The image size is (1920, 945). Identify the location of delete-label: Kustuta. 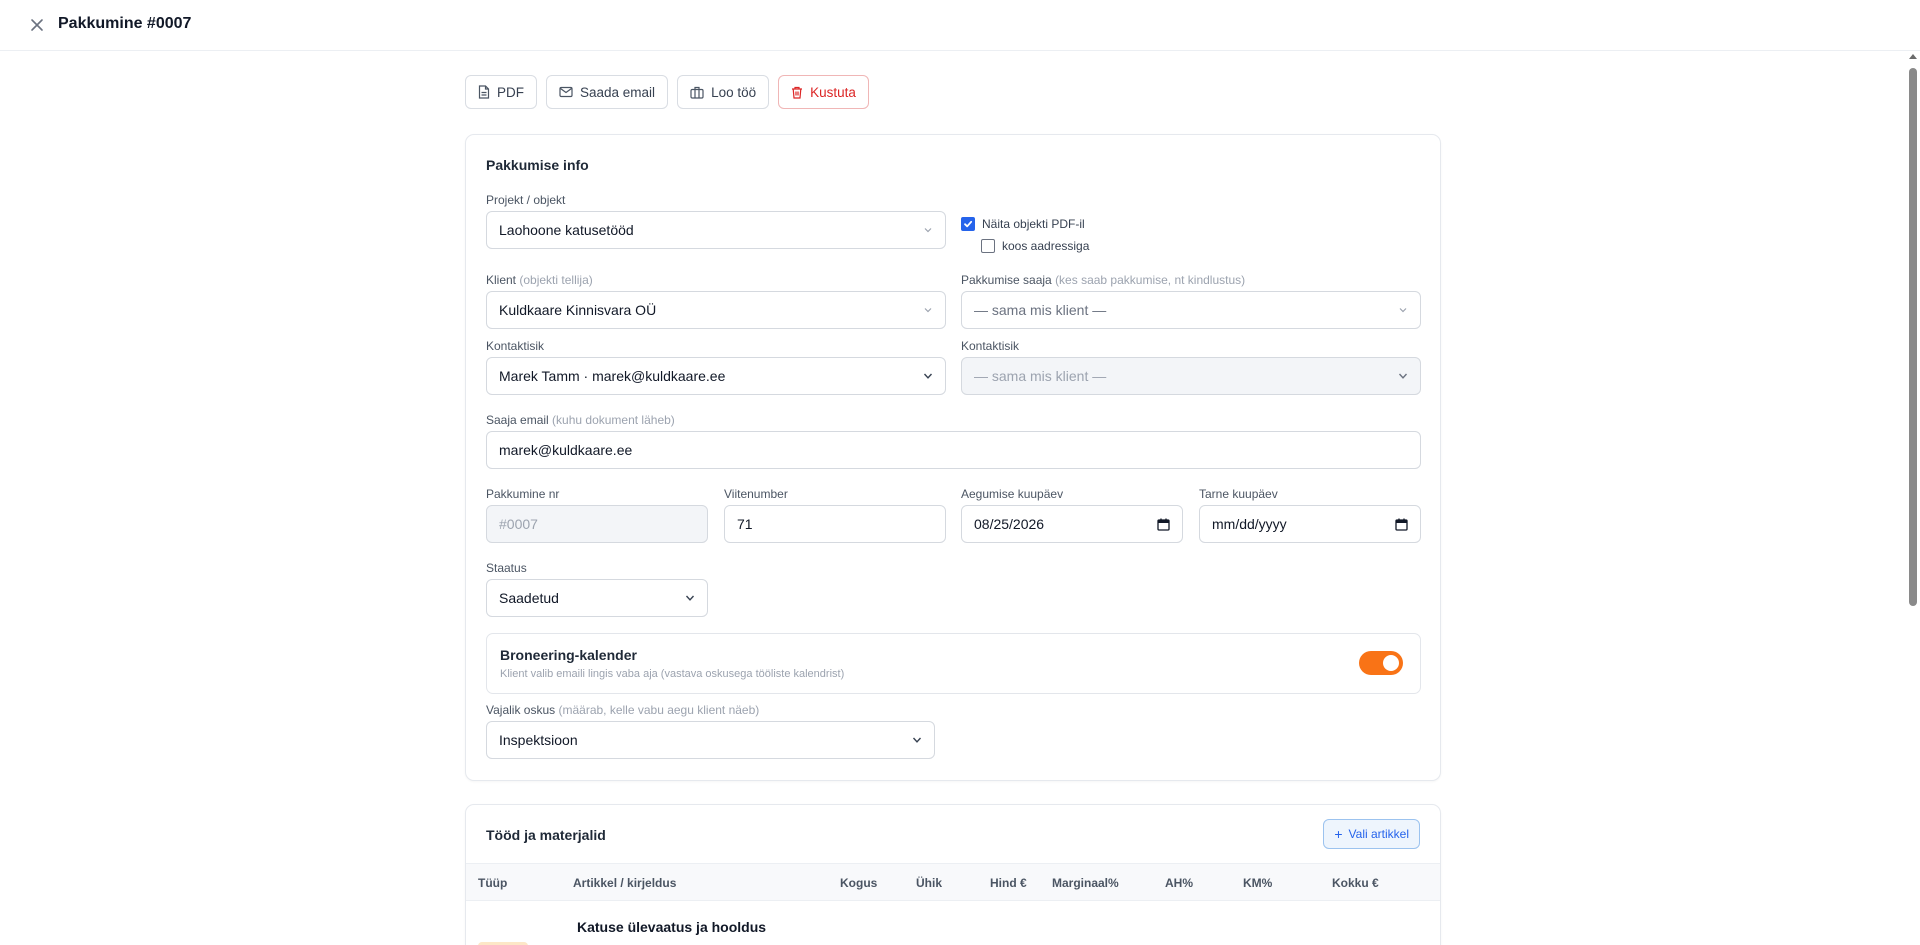
(833, 92).